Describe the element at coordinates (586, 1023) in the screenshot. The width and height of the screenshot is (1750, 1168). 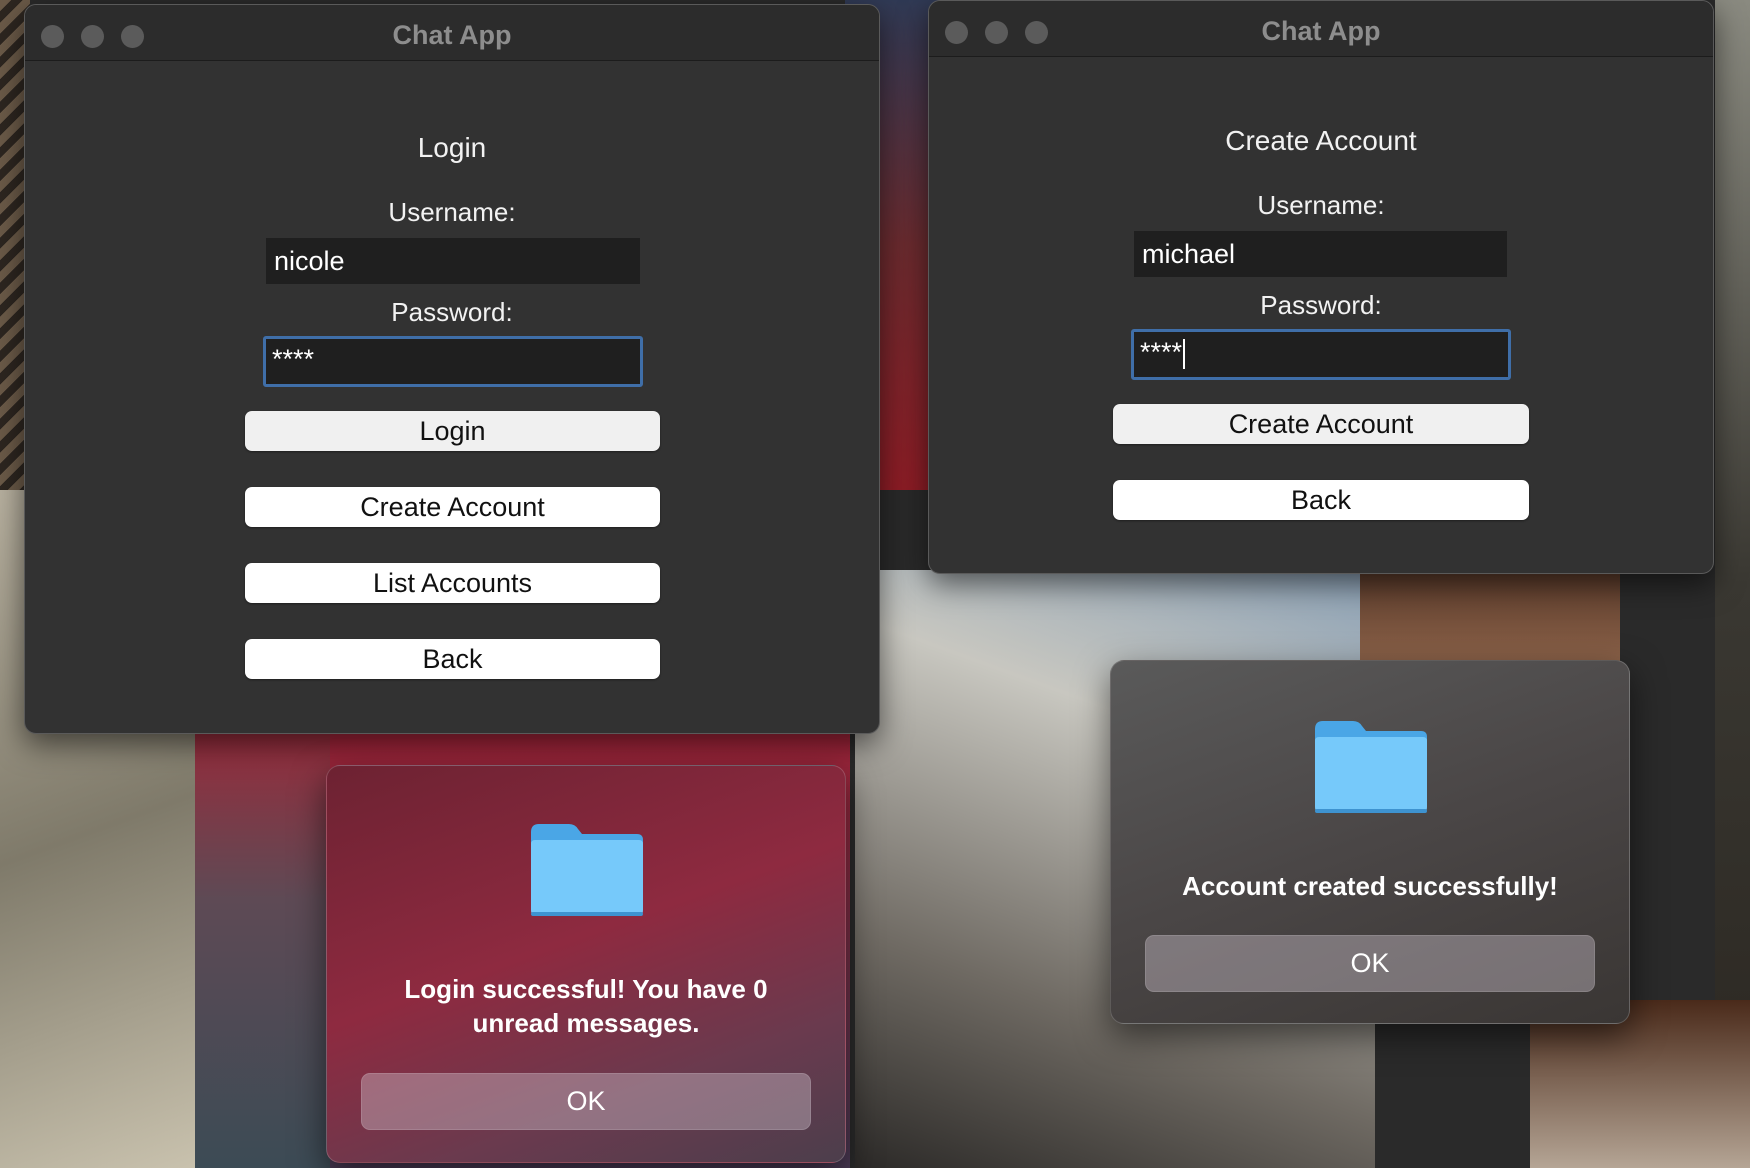
I see `alert-message-line2: unread messages.` at that location.